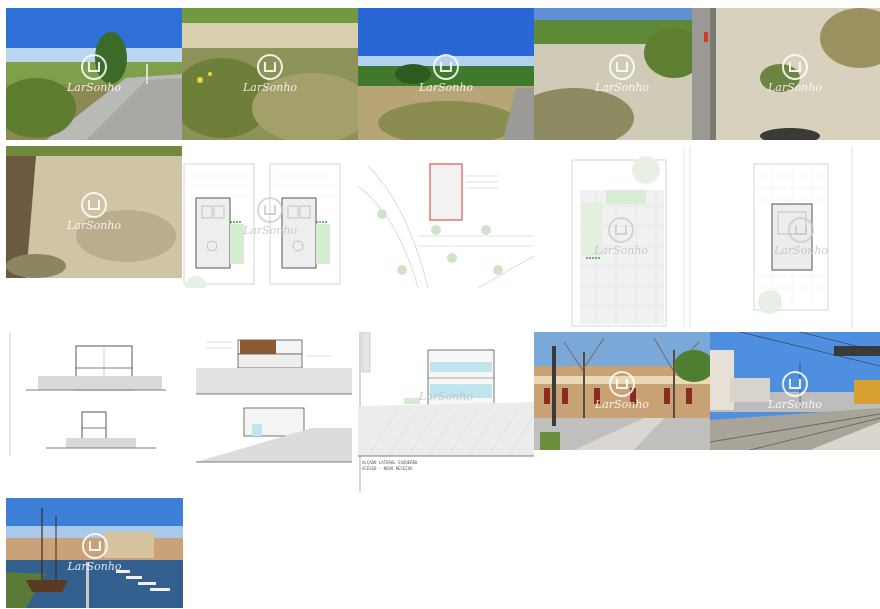  What do you see at coordinates (94, 74) in the screenshot?
I see `photo-land-pathway: LarSonho` at bounding box center [94, 74].